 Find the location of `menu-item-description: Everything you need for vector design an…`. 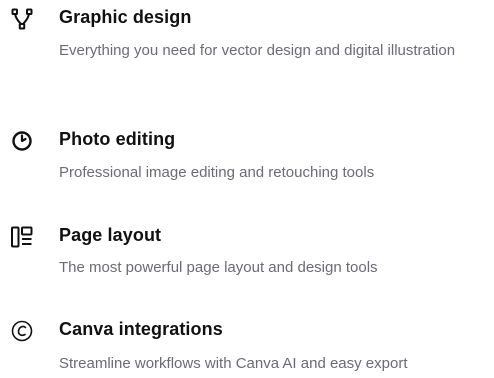

menu-item-description: Everything you need for vector design an… is located at coordinates (257, 50).